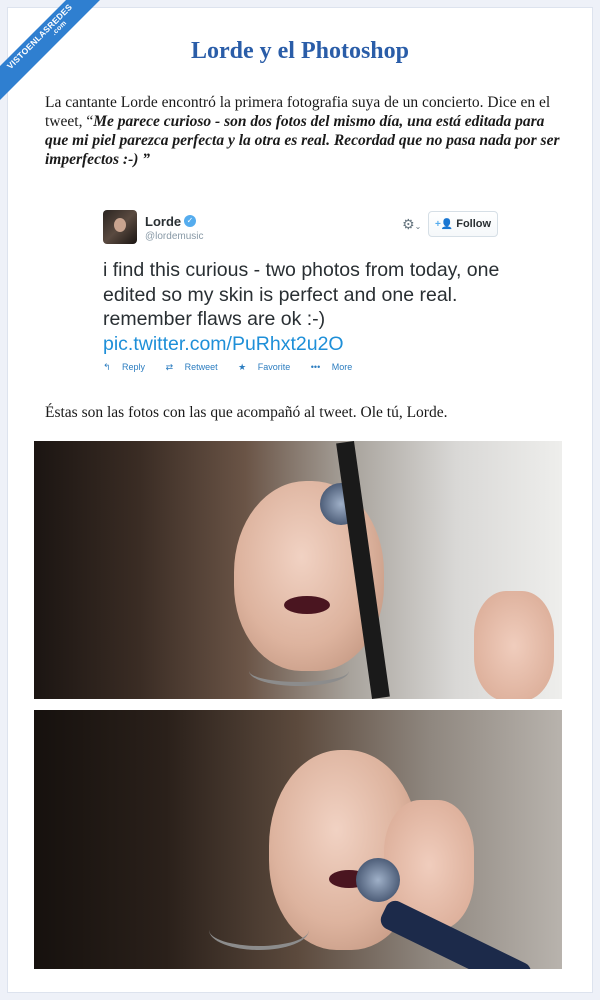 This screenshot has width=600, height=1000. What do you see at coordinates (514, 645) in the screenshot?
I see `hand-shape` at bounding box center [514, 645].